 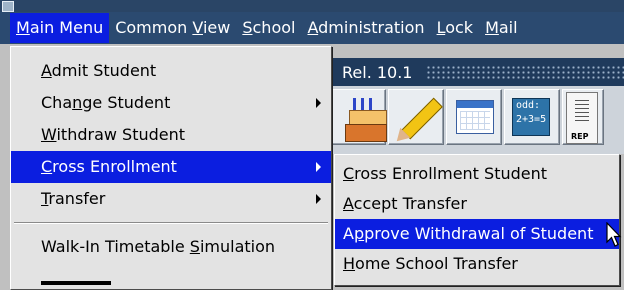 I want to click on release-label: Rel. 10.1, so click(x=377, y=72).